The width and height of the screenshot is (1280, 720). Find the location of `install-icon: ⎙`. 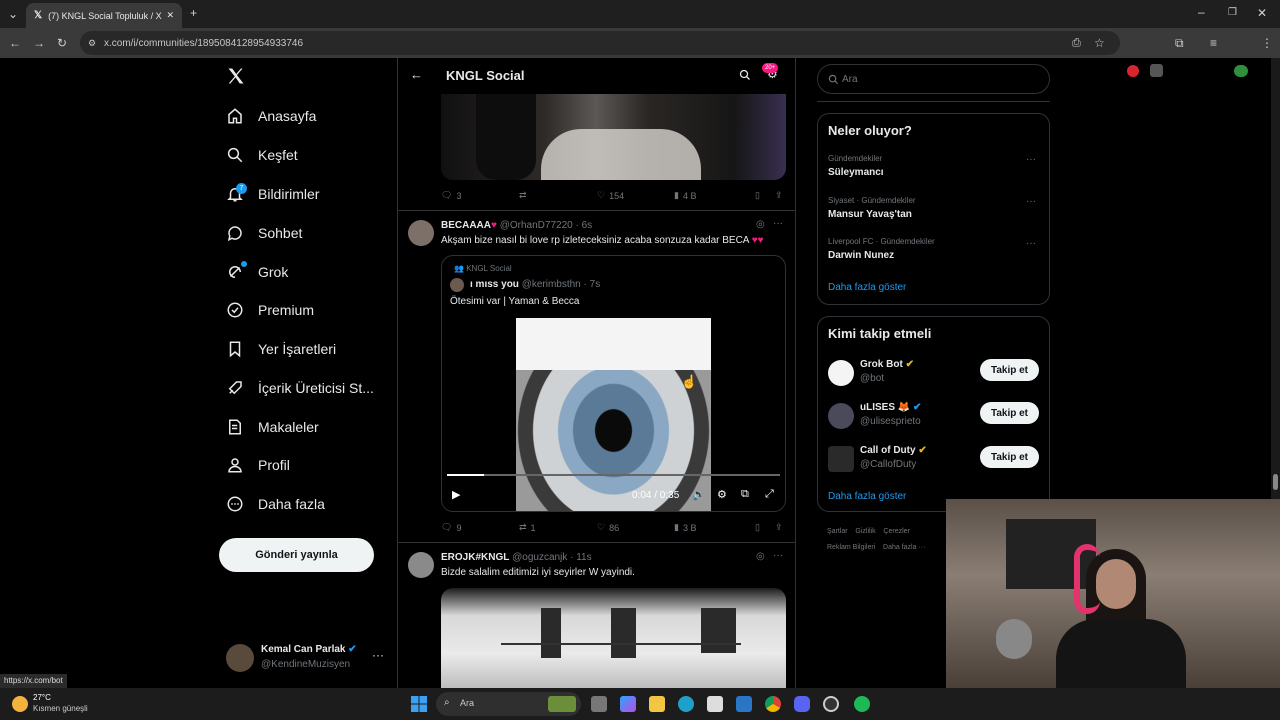

install-icon: ⎙ is located at coordinates (1076, 43).